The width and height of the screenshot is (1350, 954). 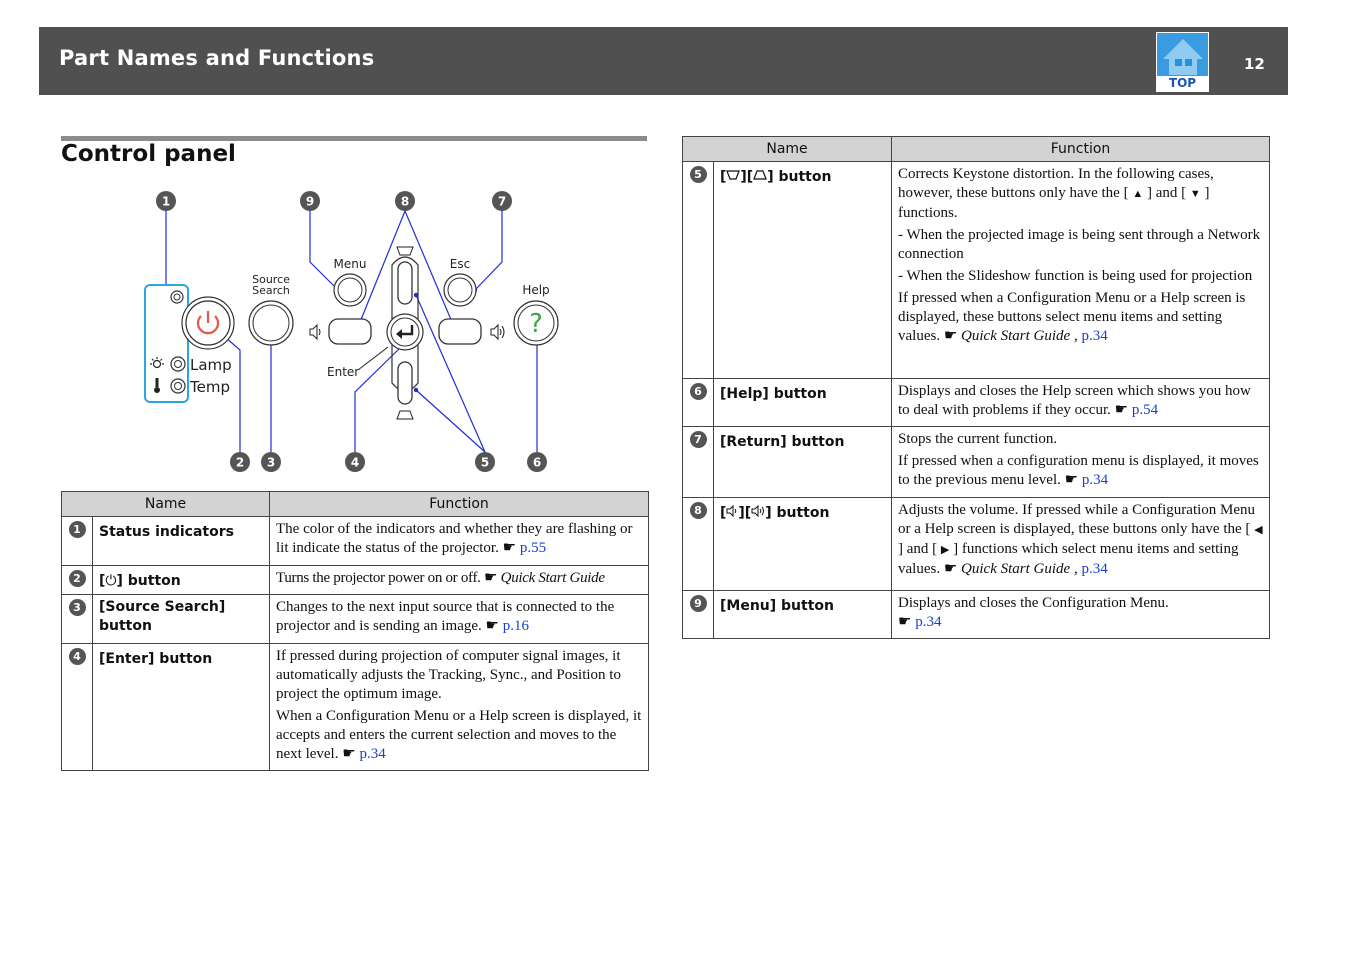 I want to click on callout-6: 6, so click(x=537, y=462).